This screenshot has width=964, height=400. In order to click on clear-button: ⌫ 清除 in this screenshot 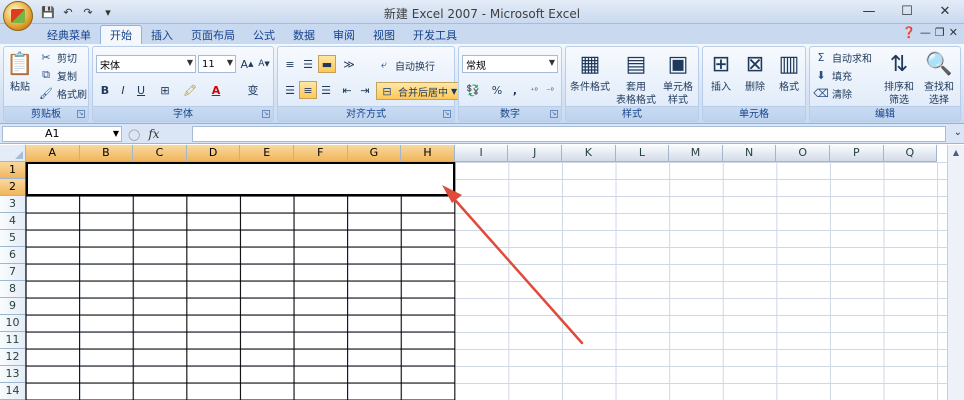, I will do `click(832, 93)`.